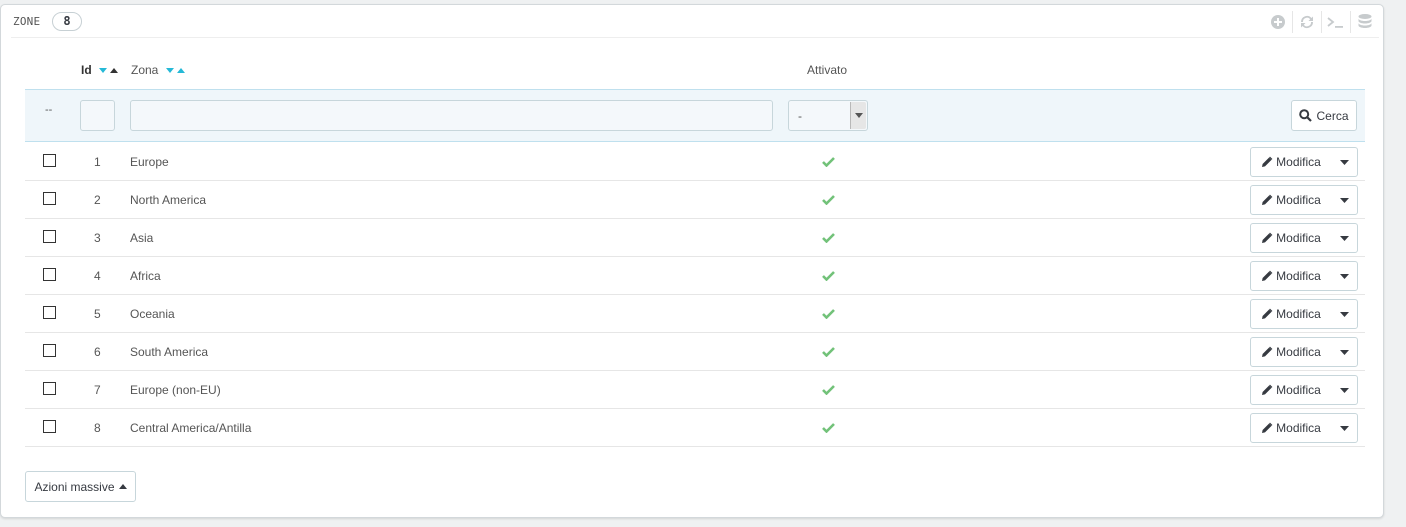 Image resolution: width=1406 pixels, height=527 pixels. I want to click on sql-query-button, so click(1335, 22).